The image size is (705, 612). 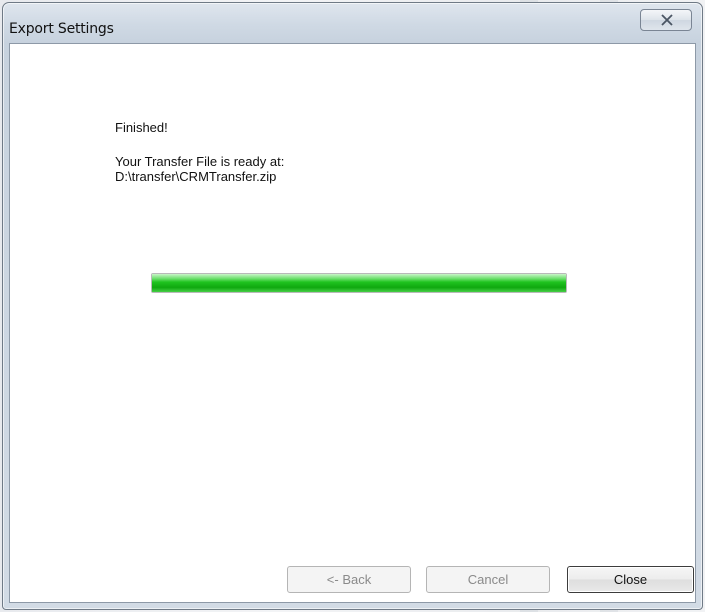 What do you see at coordinates (61, 29) in the screenshot?
I see `window-title: Export Settings` at bounding box center [61, 29].